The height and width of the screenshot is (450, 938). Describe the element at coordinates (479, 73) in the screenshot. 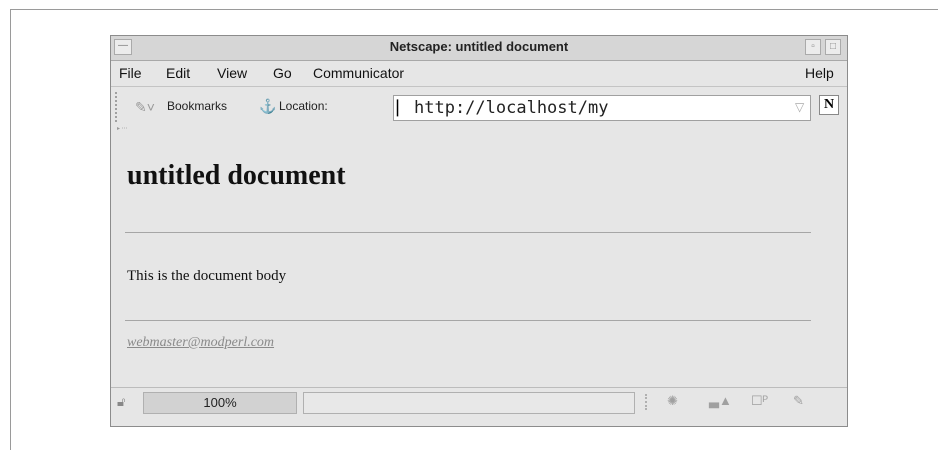

I see `menu-bar: File Edit View Go Communicator Help` at that location.